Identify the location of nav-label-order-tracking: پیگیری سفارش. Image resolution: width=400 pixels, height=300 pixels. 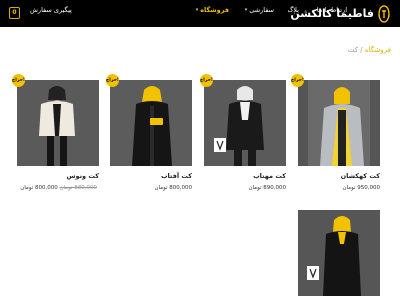
(51, 10).